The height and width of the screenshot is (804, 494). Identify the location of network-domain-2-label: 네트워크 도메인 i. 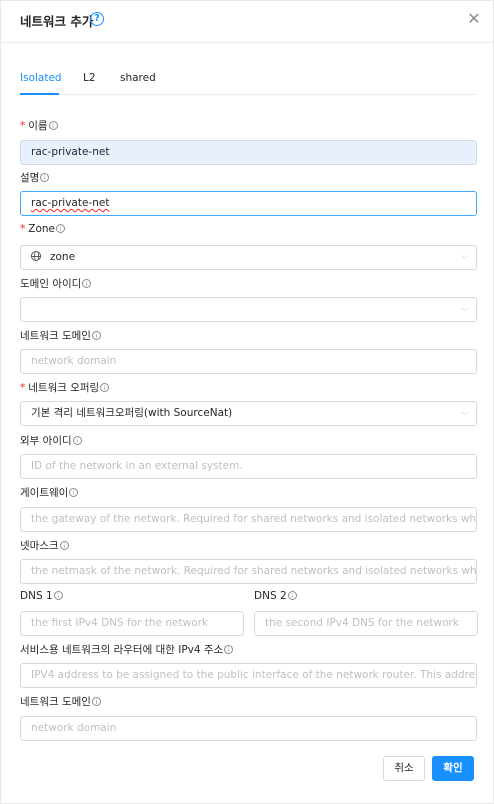
(60, 701).